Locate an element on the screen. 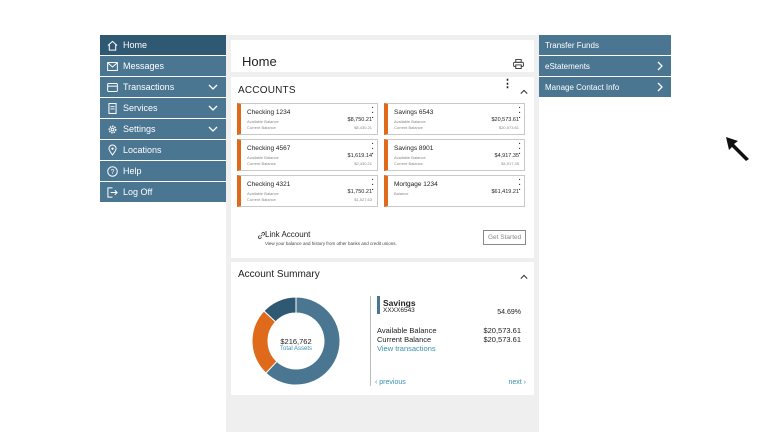  available-balance: $4,917.35 is located at coordinates (506, 156).